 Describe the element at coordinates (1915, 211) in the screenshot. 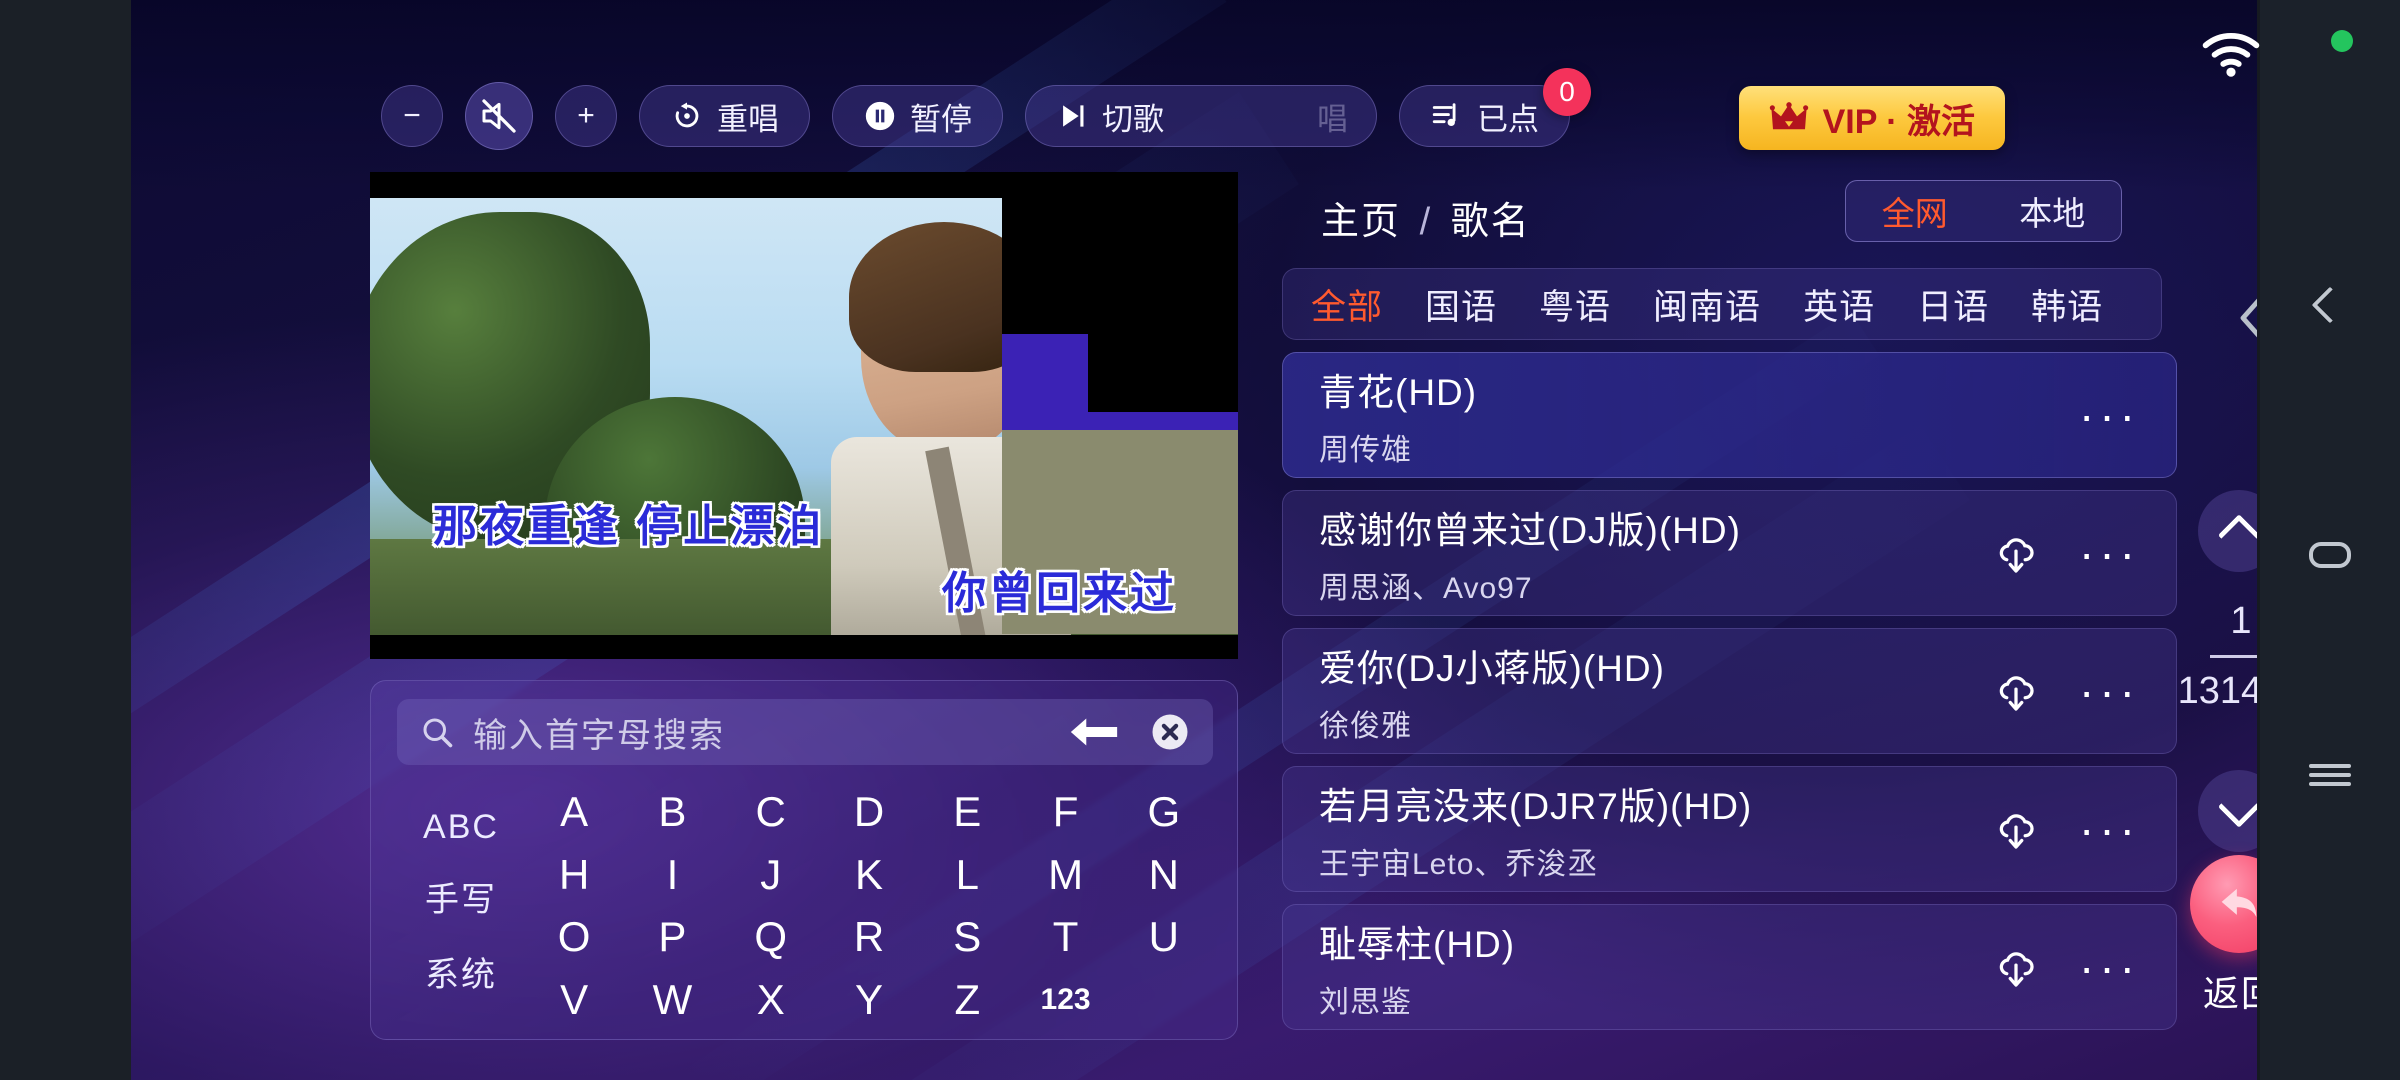

I see `source-tab-全网: 全网` at that location.